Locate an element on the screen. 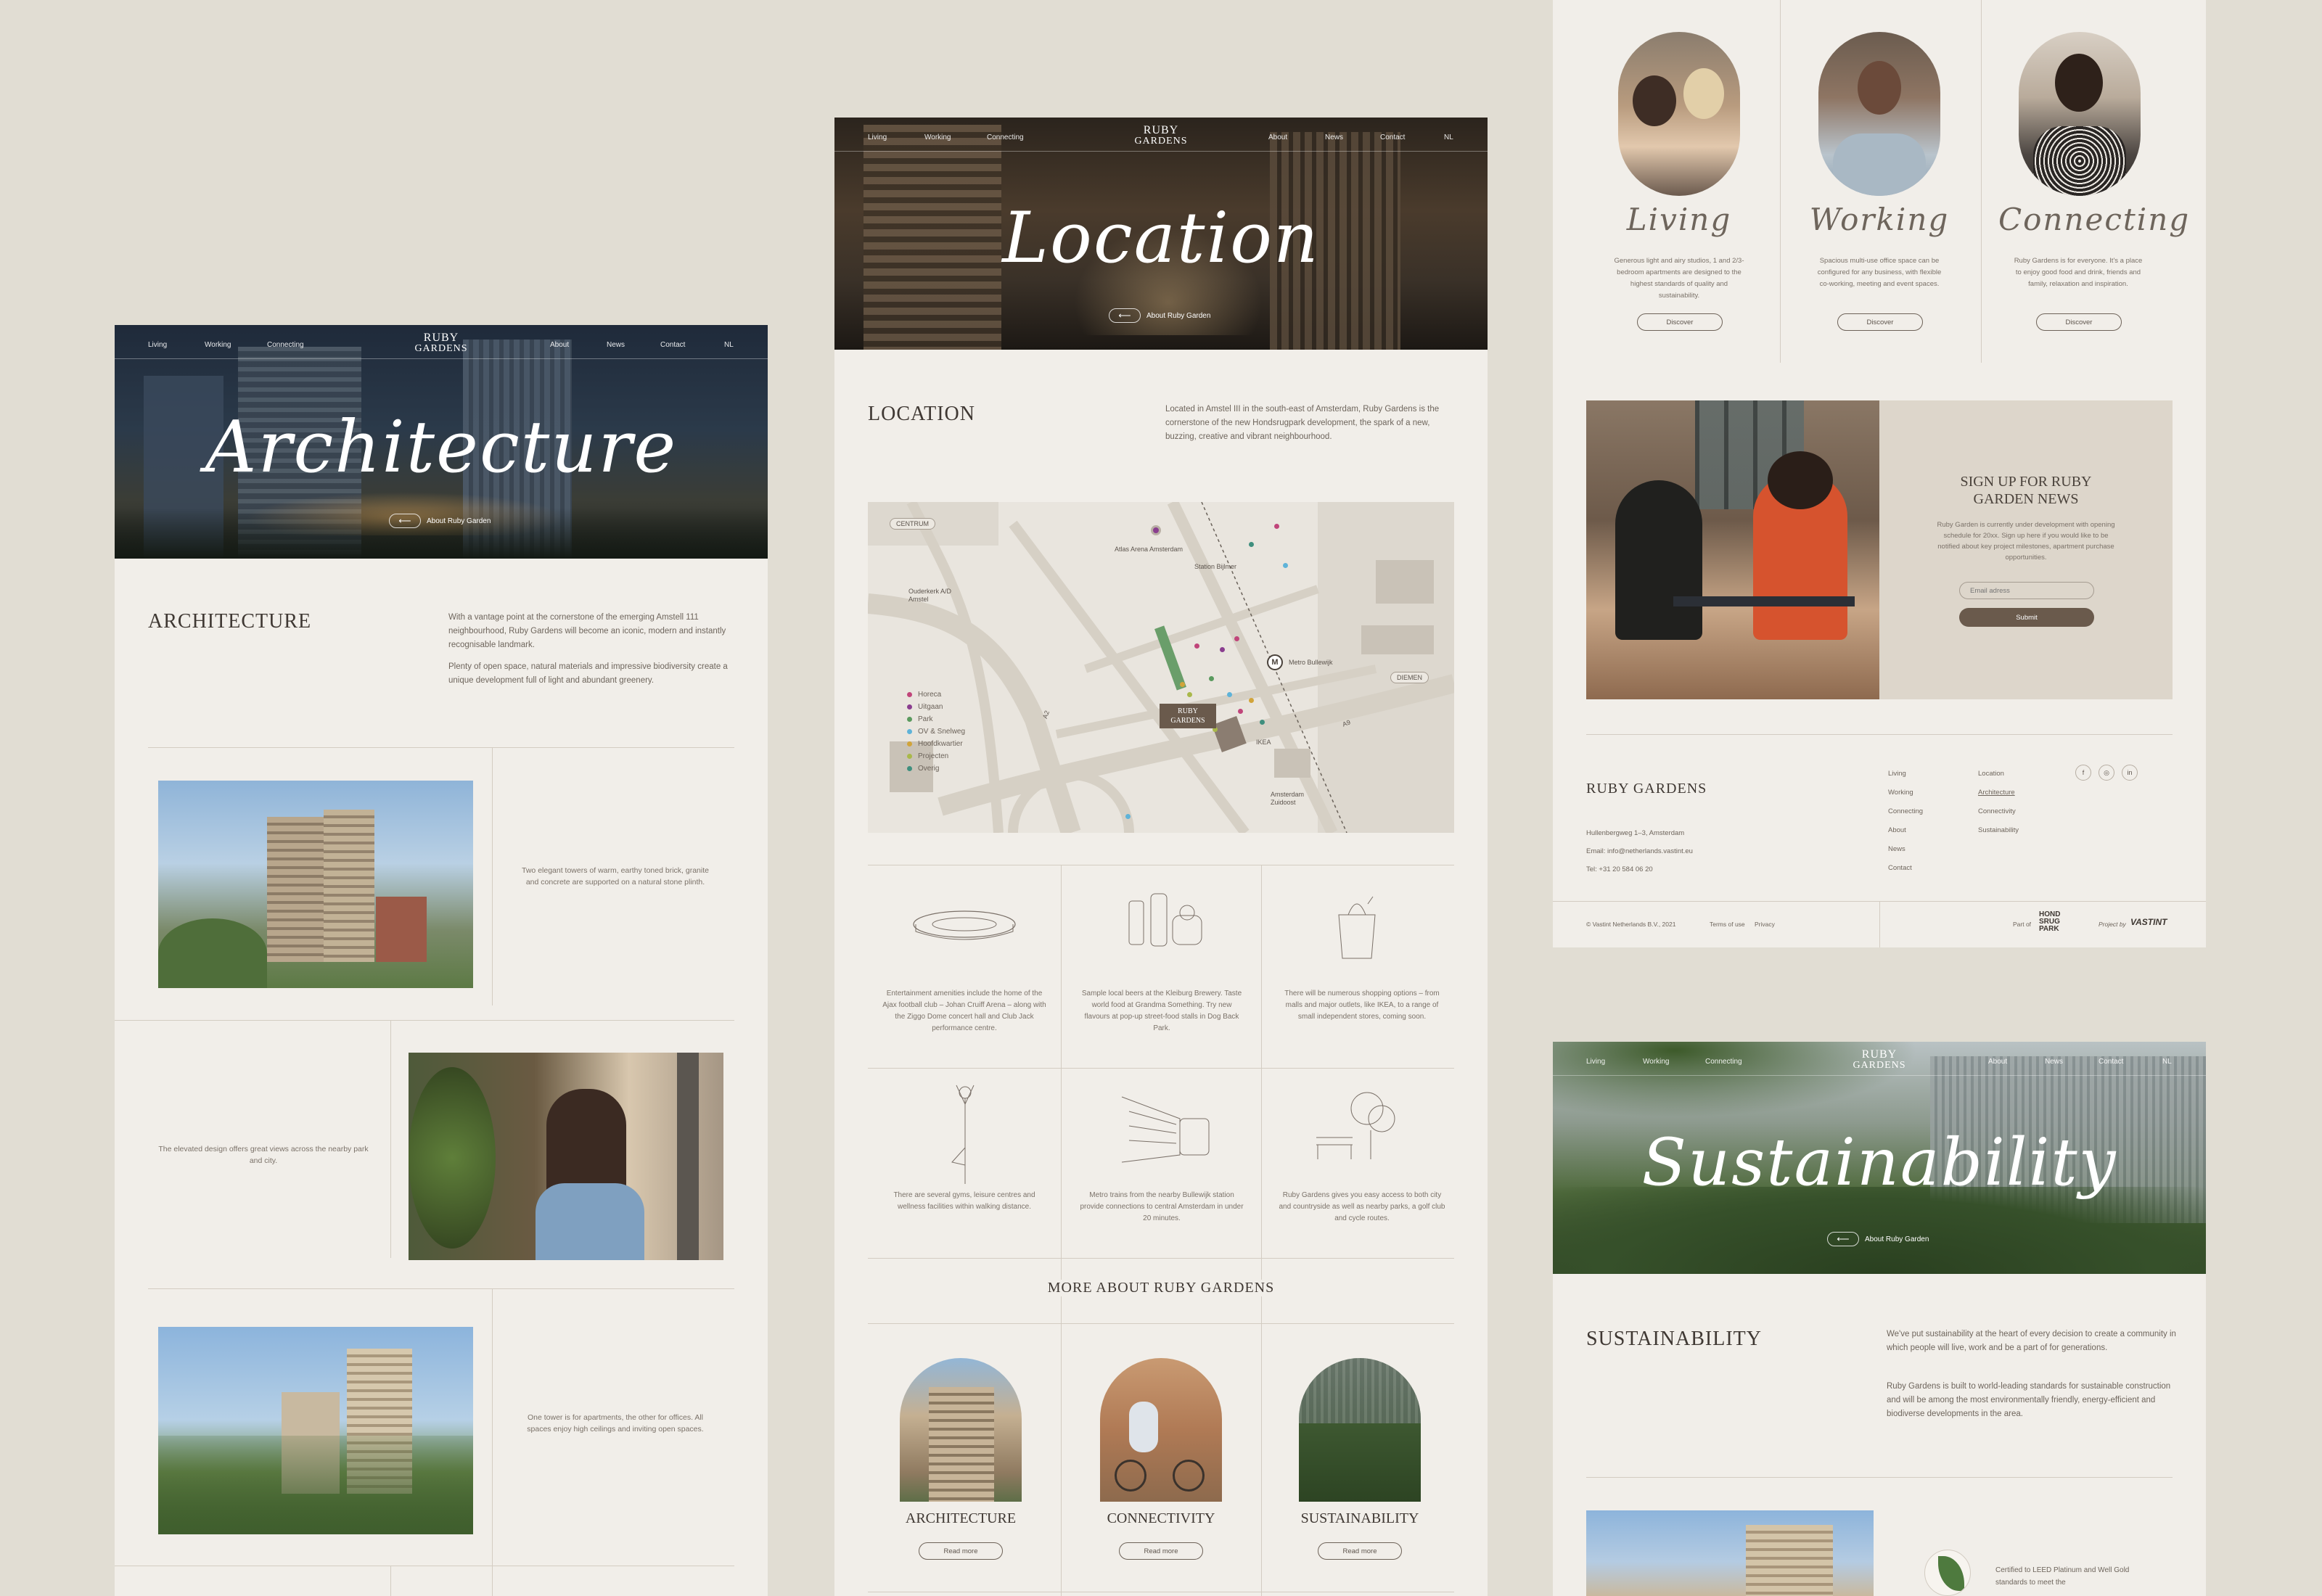  working-image is located at coordinates (1879, 114).